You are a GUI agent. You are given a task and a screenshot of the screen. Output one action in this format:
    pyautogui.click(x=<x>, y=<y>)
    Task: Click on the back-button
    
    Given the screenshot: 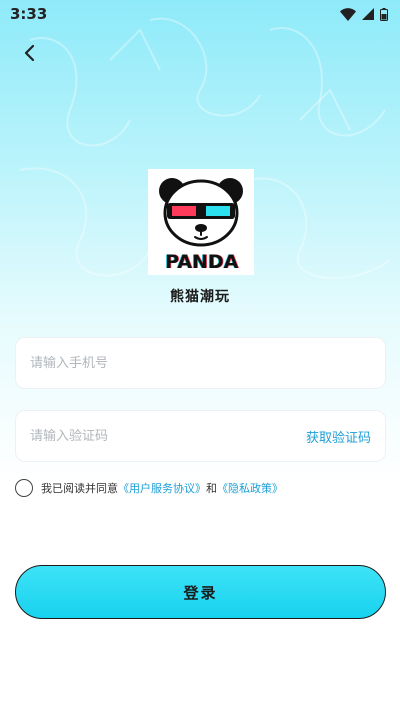 What is the action you would take?
    pyautogui.click(x=29, y=53)
    